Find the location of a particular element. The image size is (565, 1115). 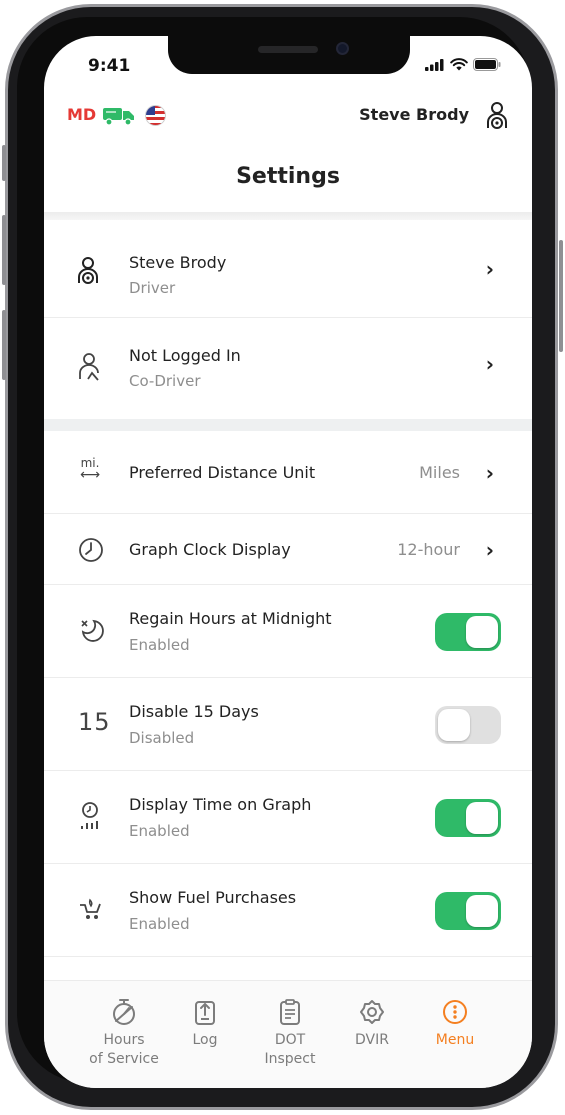

setting-label: Regain Hours at Midnight is located at coordinates (230, 618).